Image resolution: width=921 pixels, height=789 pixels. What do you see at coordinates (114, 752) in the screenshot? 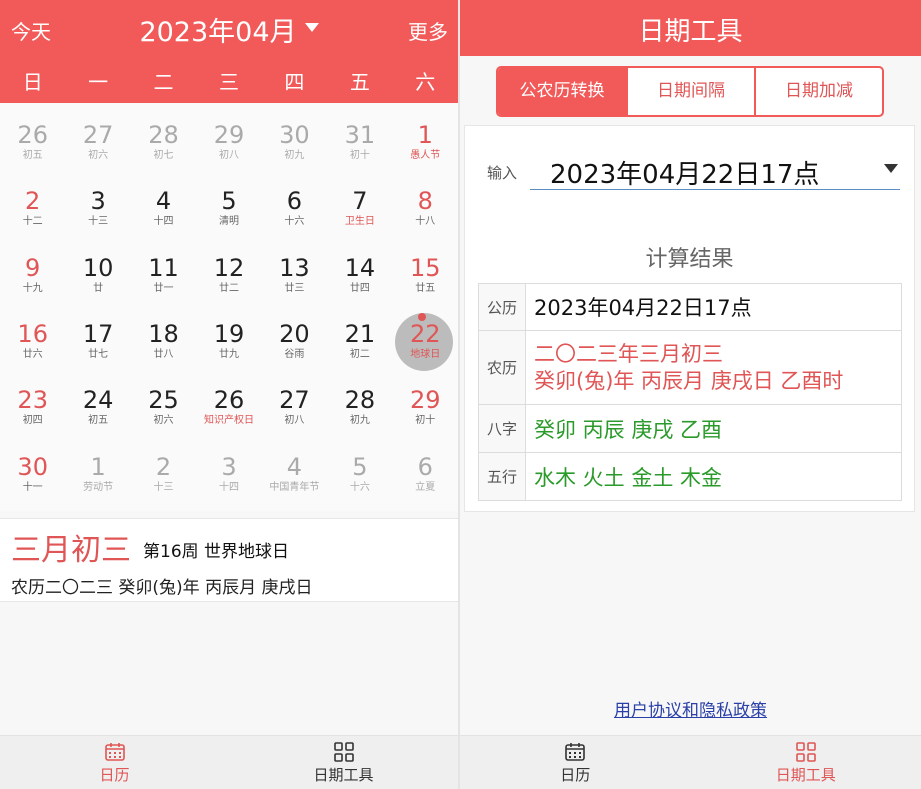
I see `calendar-icon` at bounding box center [114, 752].